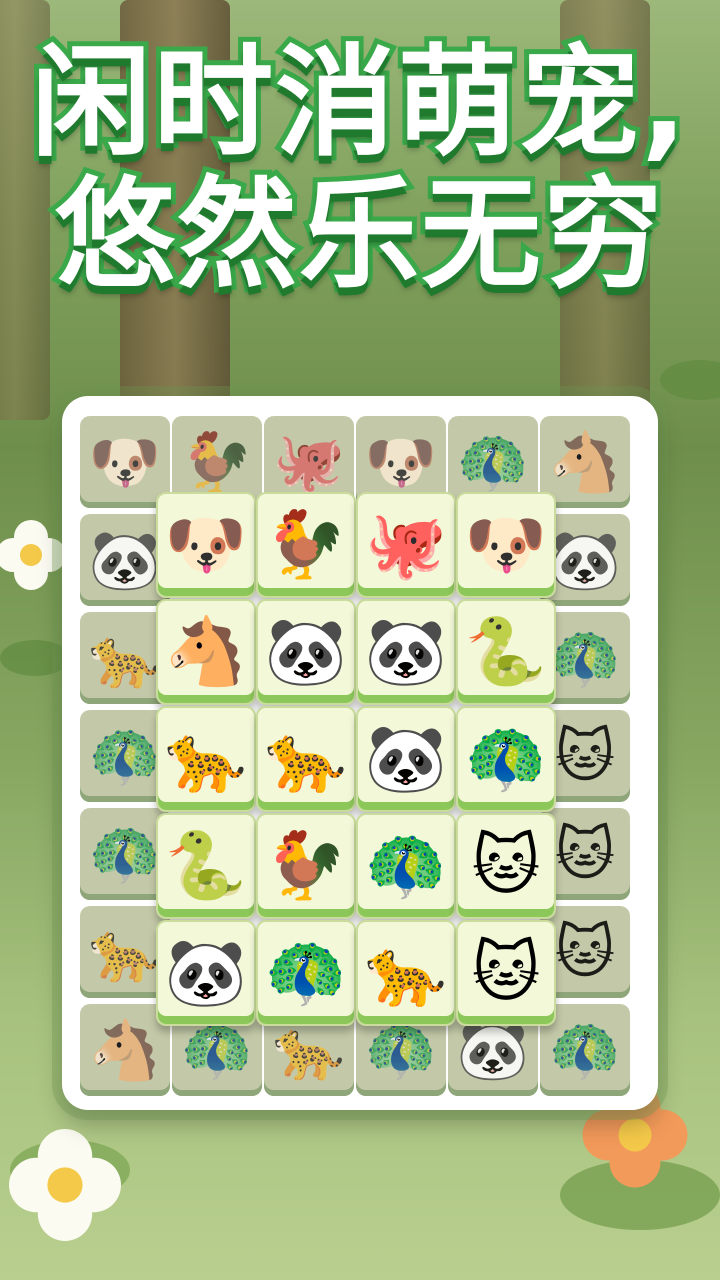  Describe the element at coordinates (359, 104) in the screenshot. I see `title-line-1: 闲时消萌宠,` at that location.